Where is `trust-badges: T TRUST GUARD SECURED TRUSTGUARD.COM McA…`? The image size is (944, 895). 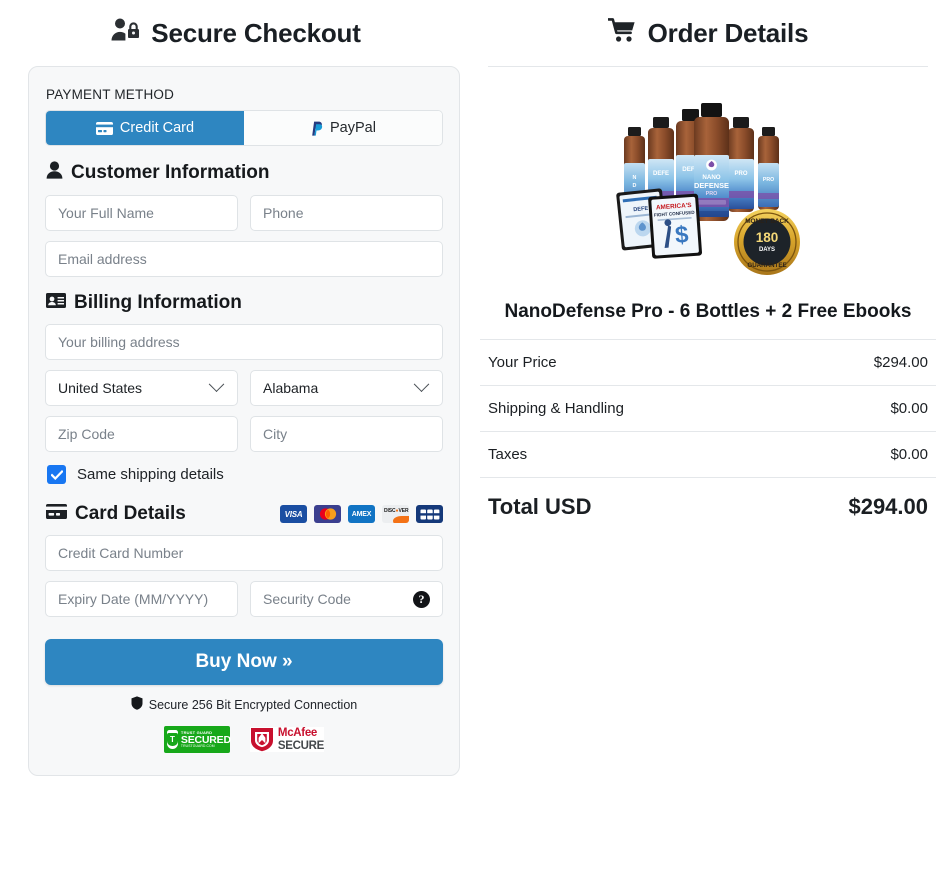 trust-badges: T TRUST GUARD SECURED TRUSTGUARD.COM McA… is located at coordinates (244, 739).